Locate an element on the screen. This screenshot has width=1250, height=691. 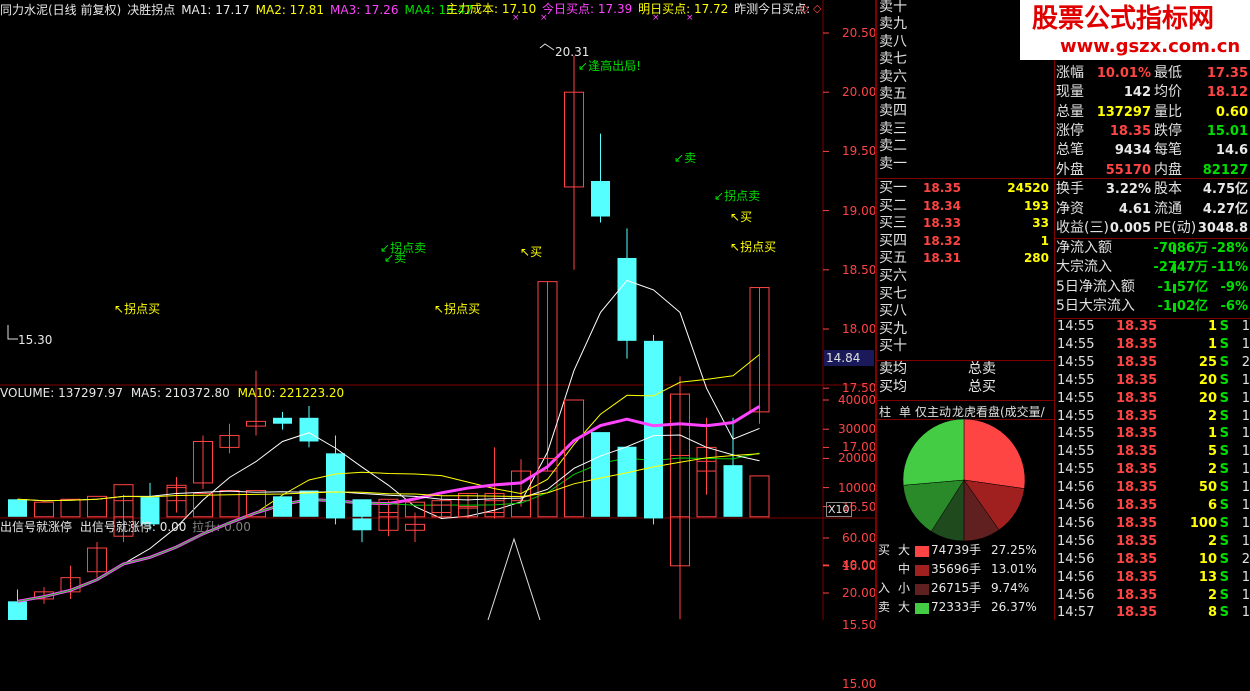
volume-unit: X10 is located at coordinates (839, 509).